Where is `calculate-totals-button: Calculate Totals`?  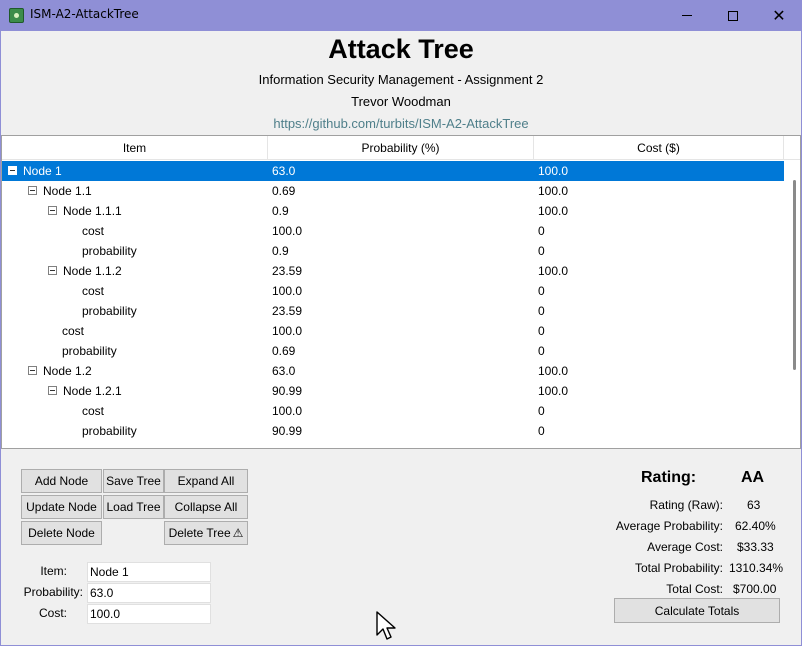 calculate-totals-button: Calculate Totals is located at coordinates (697, 610).